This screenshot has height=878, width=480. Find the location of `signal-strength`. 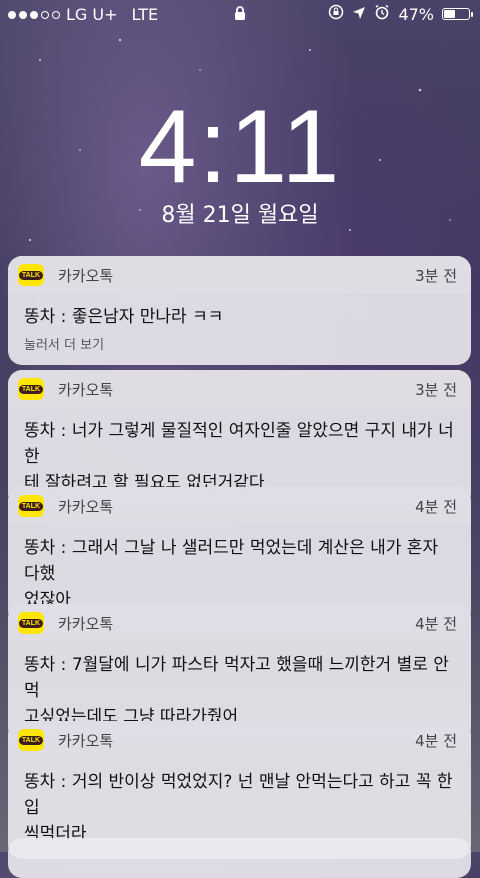

signal-strength is located at coordinates (34, 14).